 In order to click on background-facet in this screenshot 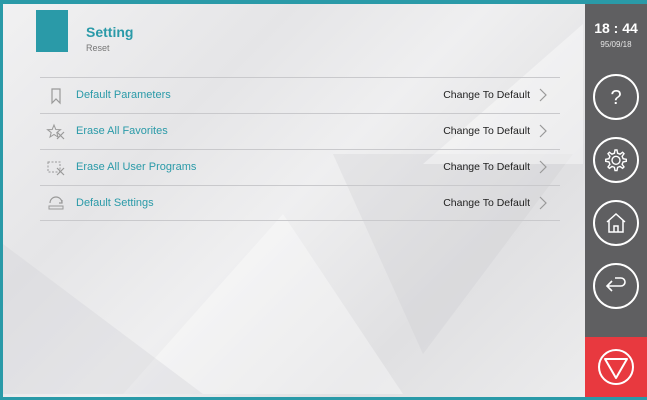, I will do `click(103, 319)`.